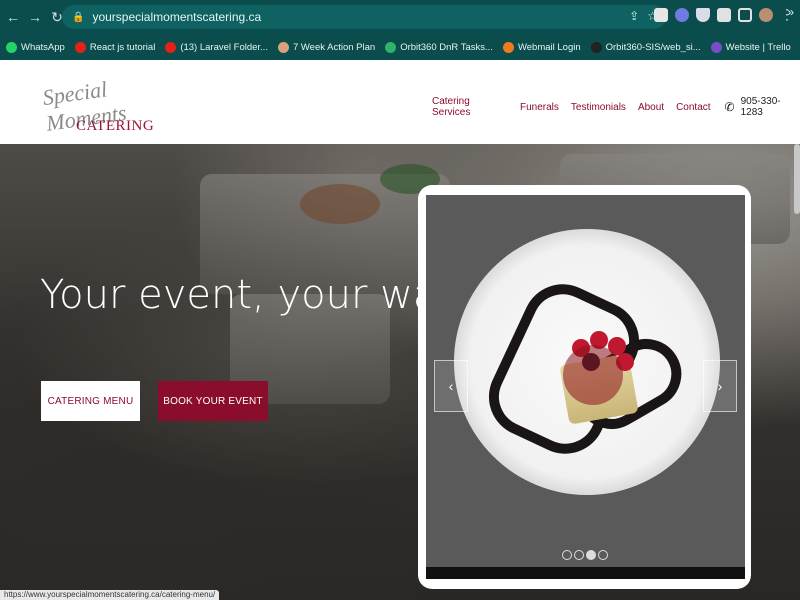 This screenshot has width=800, height=600. I want to click on side-panel-icon, so click(745, 15).